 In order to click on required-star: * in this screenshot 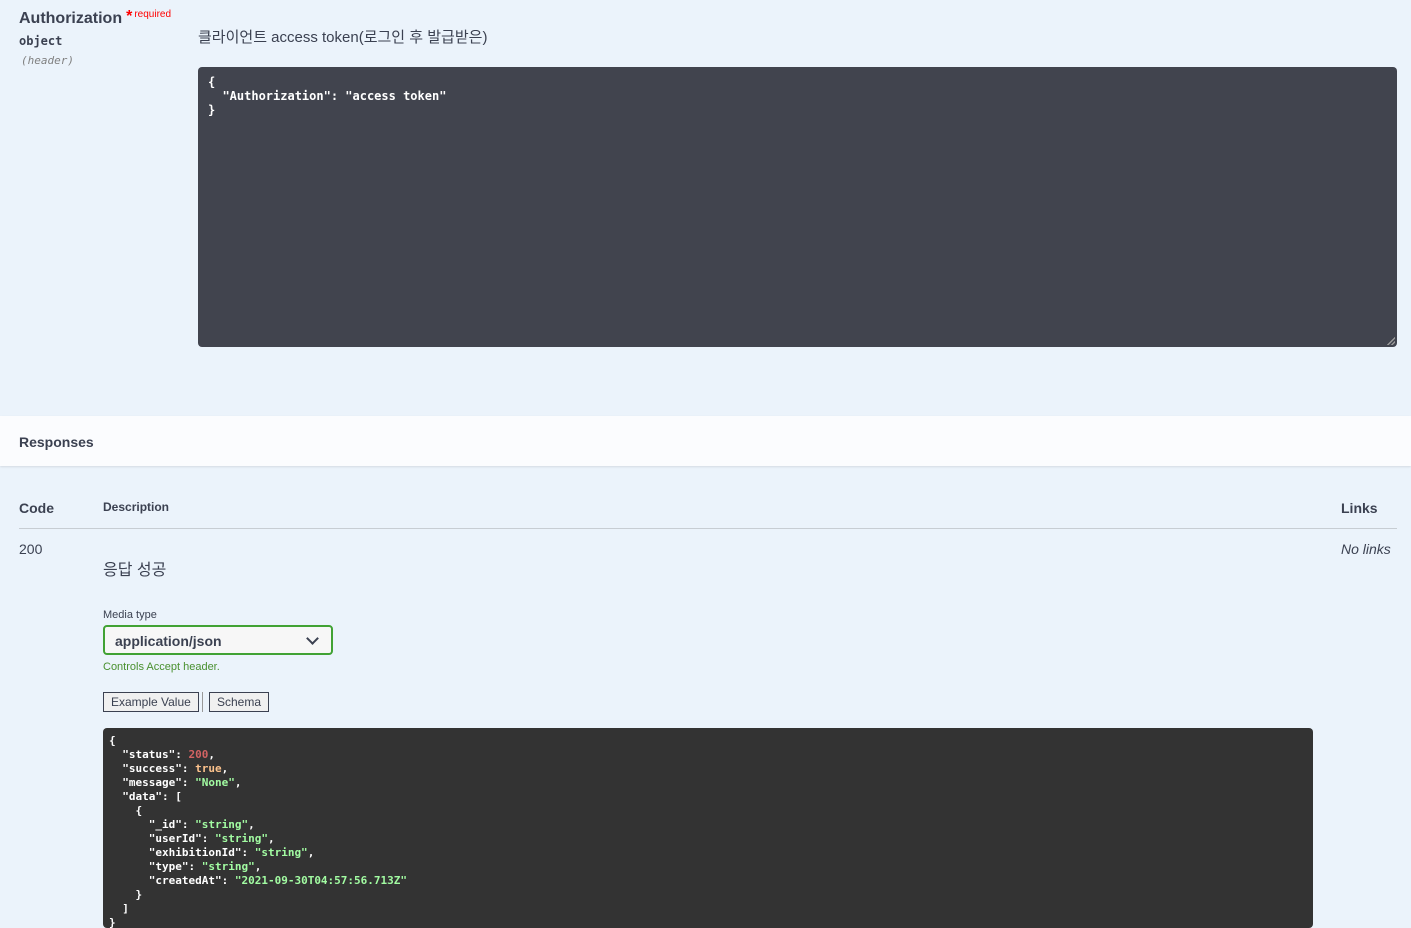, I will do `click(129, 16)`.